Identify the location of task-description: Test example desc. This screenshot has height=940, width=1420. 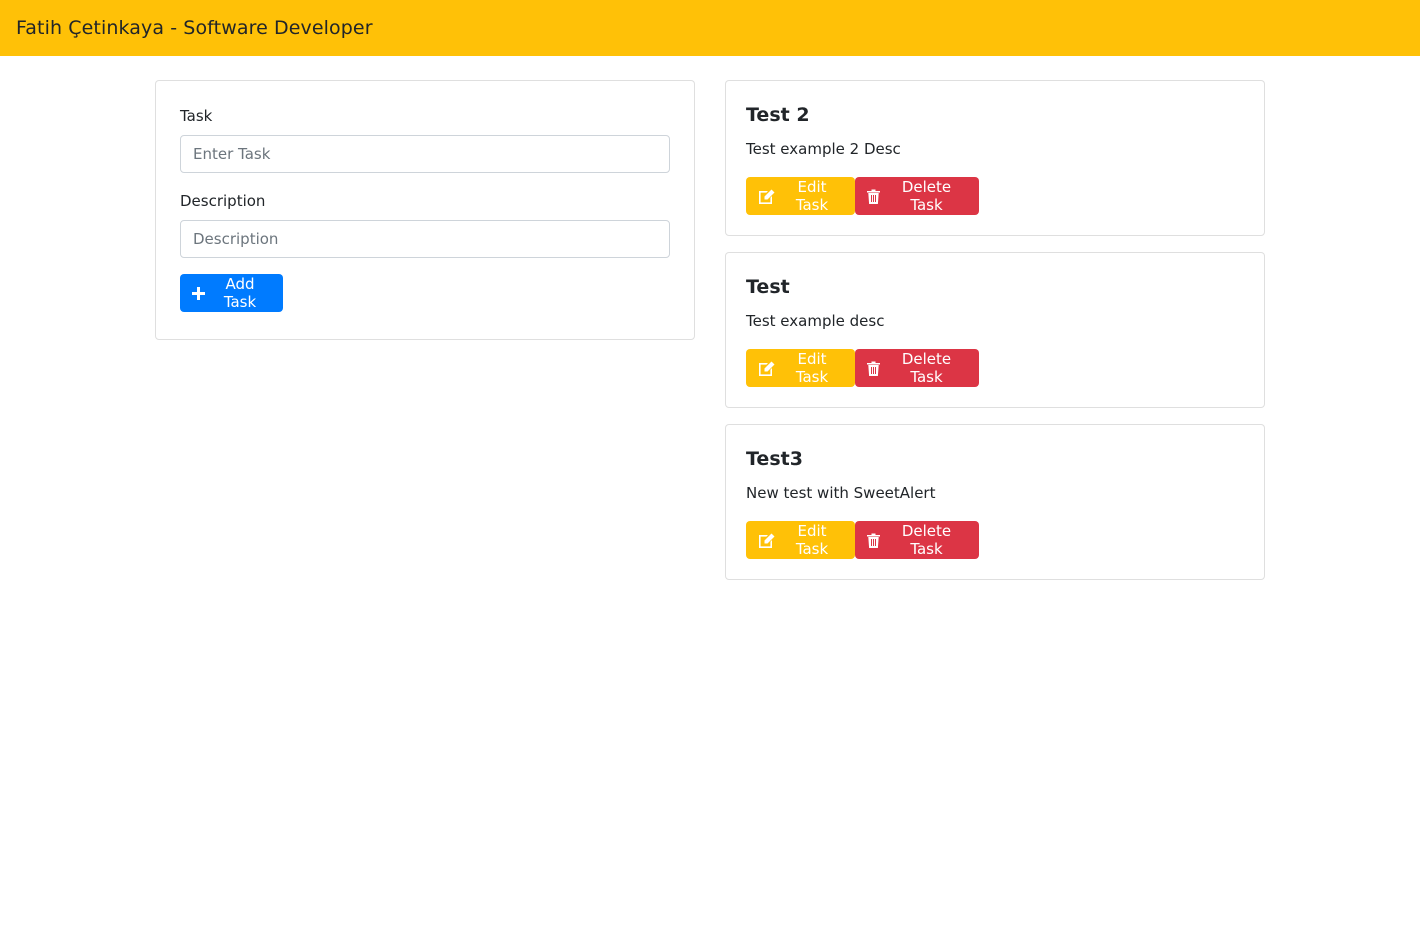
(815, 321).